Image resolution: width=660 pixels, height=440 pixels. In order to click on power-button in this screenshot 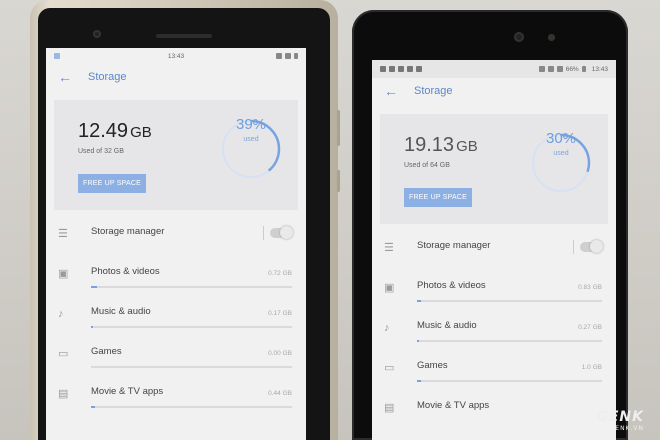, I will do `click(338, 181)`.